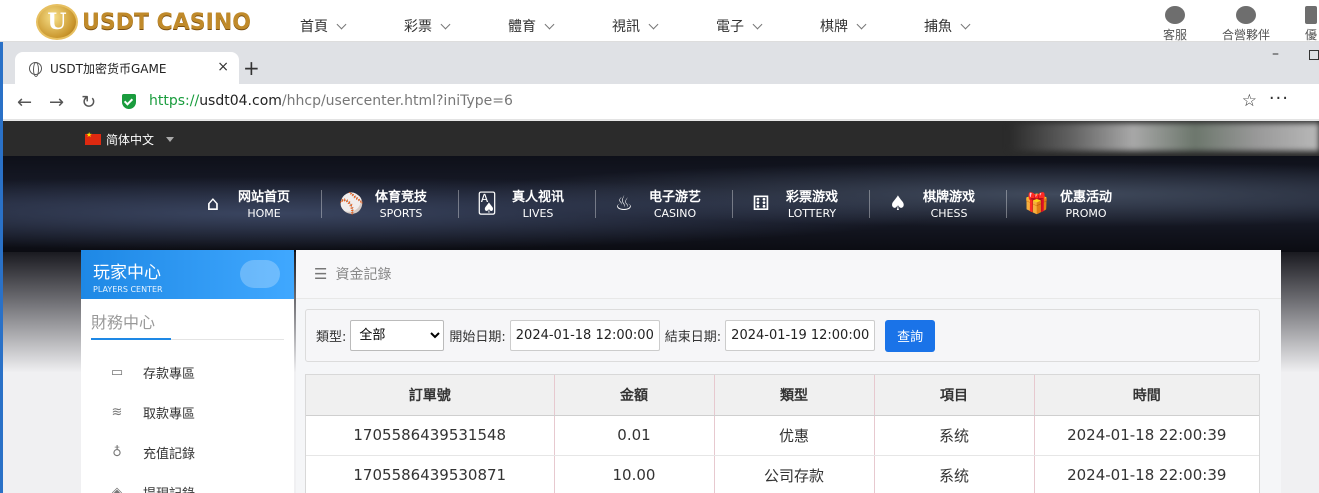 This screenshot has width=1319, height=493. I want to click on sidebar-item-withdraw-records: ◈ 提現記錄, so click(187, 482).